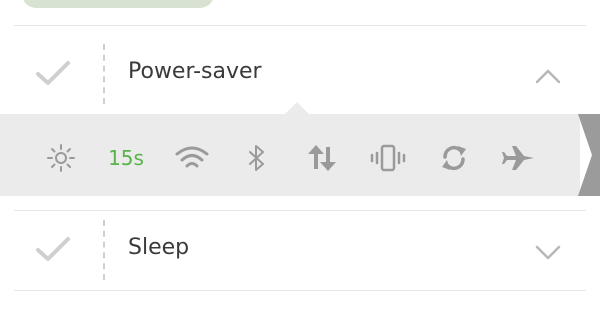 The image size is (600, 311). I want to click on brightness-toggle, so click(61, 158).